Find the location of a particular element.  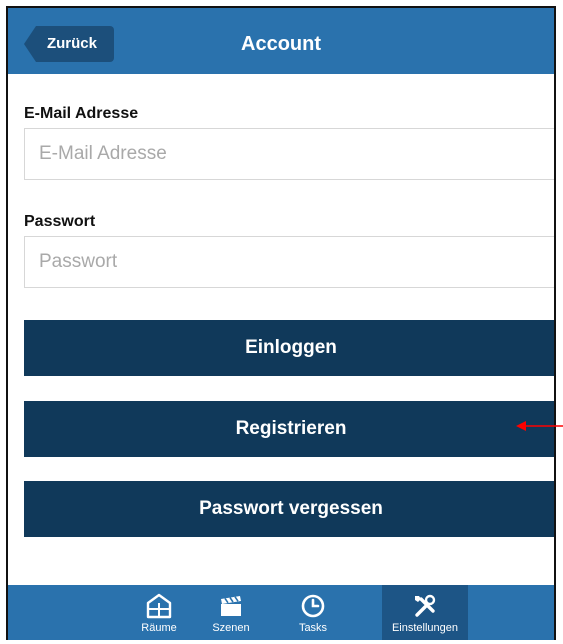

clapperboard-icon is located at coordinates (231, 606).